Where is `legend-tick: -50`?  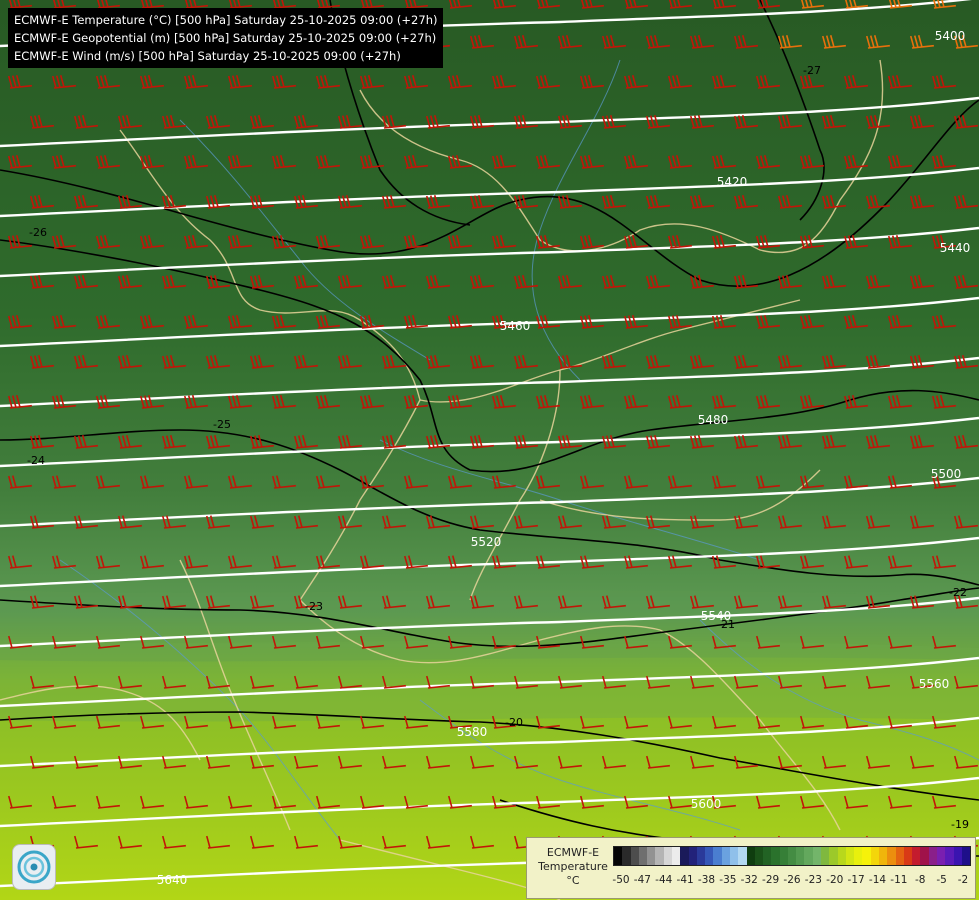
legend-tick: -50 is located at coordinates (621, 880).